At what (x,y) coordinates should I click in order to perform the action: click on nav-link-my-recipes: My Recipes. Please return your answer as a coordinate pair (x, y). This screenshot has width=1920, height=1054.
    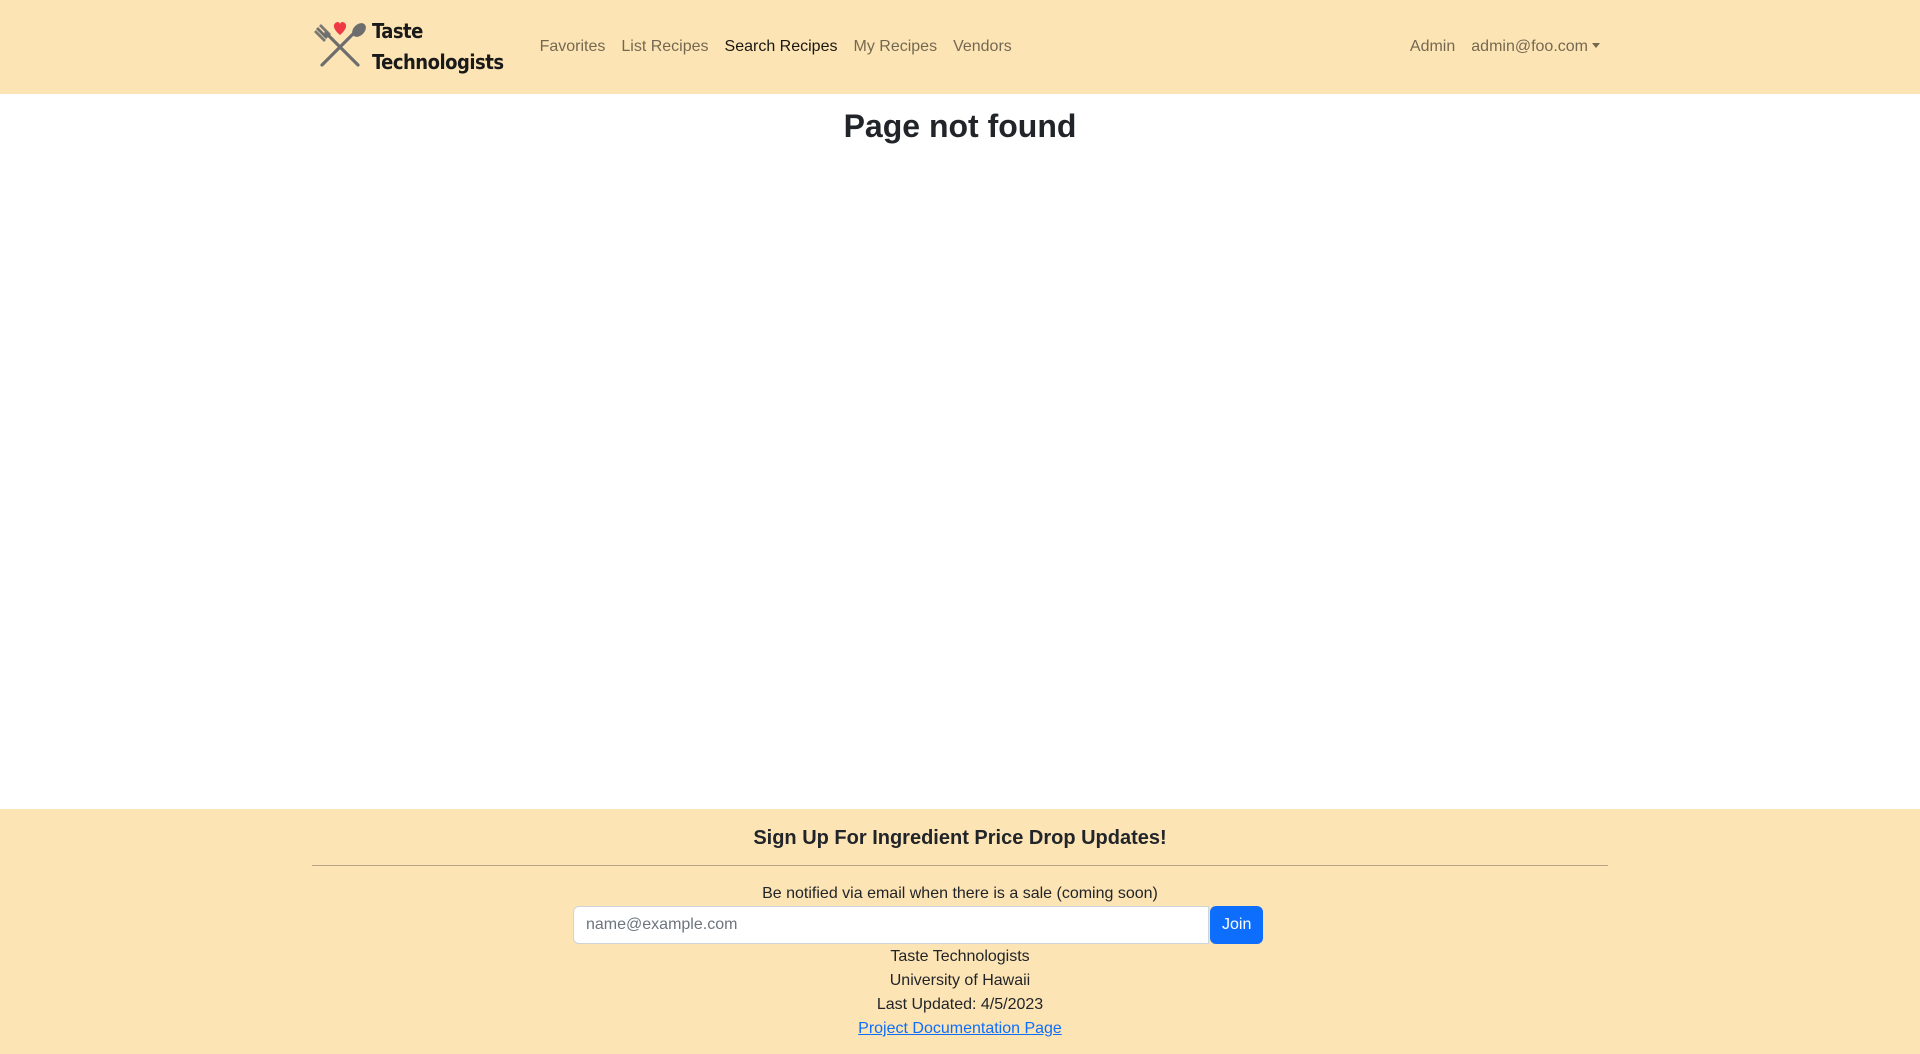
    Looking at the image, I should click on (895, 47).